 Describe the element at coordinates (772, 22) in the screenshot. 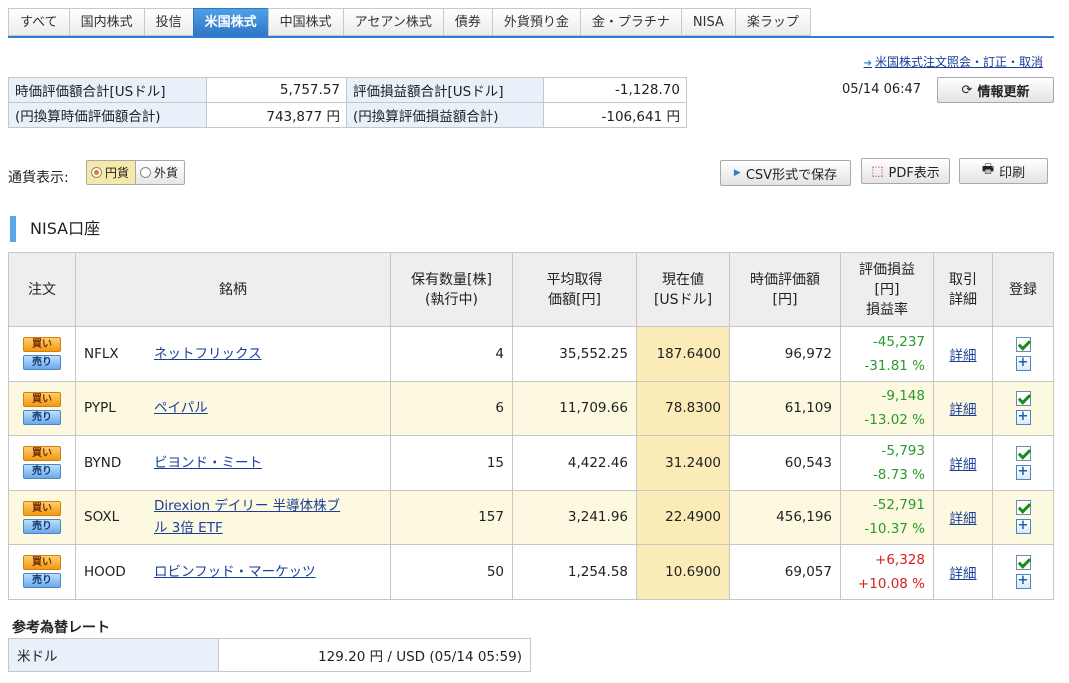

I see `tab-10: 楽ラップ` at that location.